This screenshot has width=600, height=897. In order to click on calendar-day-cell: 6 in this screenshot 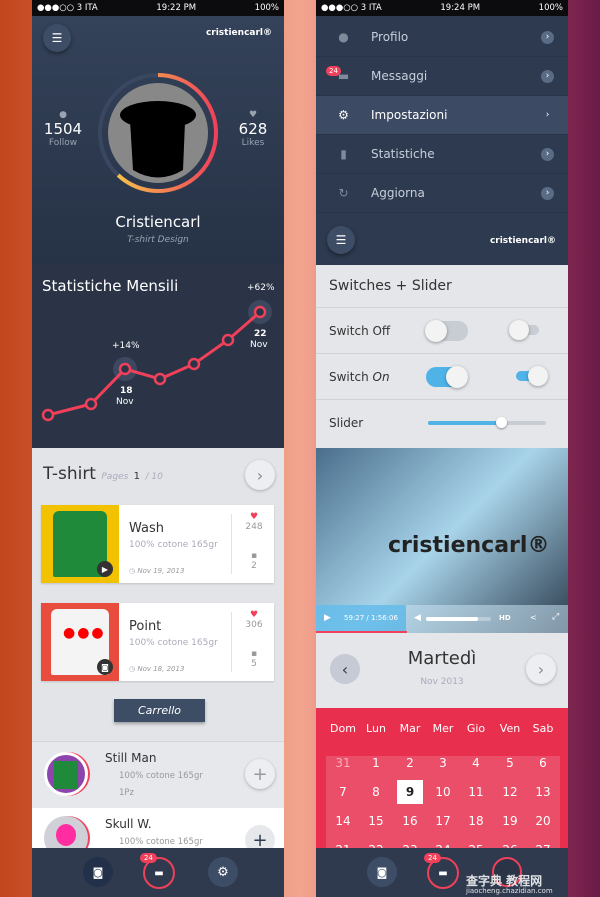, I will do `click(543, 763)`.